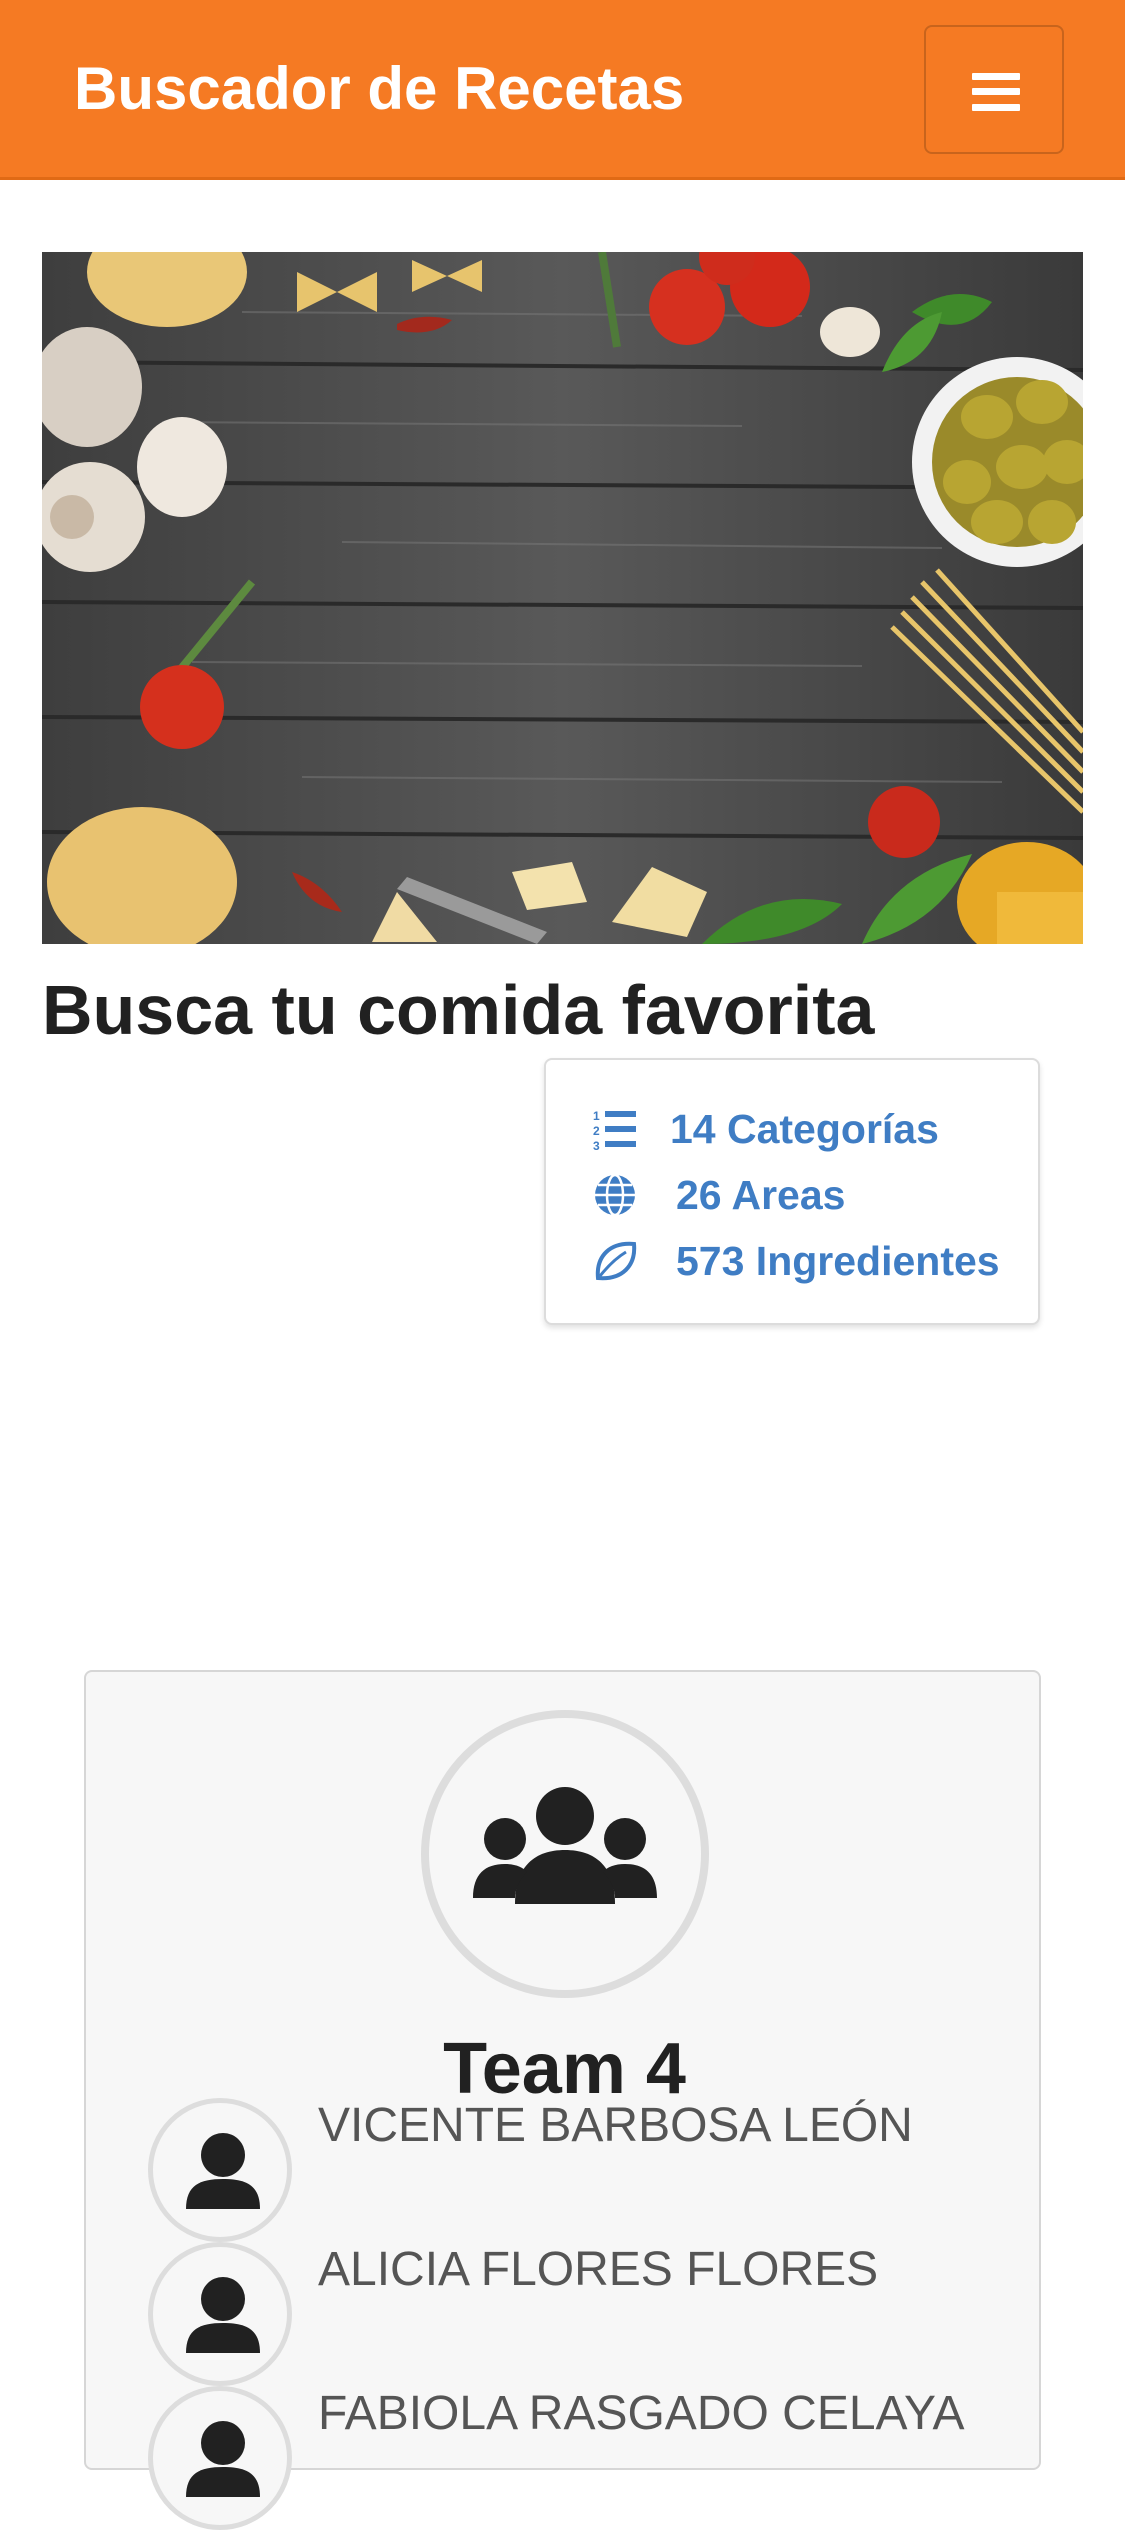 This screenshot has width=1125, height=2530. What do you see at coordinates (596, 1131) in the screenshot?
I see `svg-text: 2` at bounding box center [596, 1131].